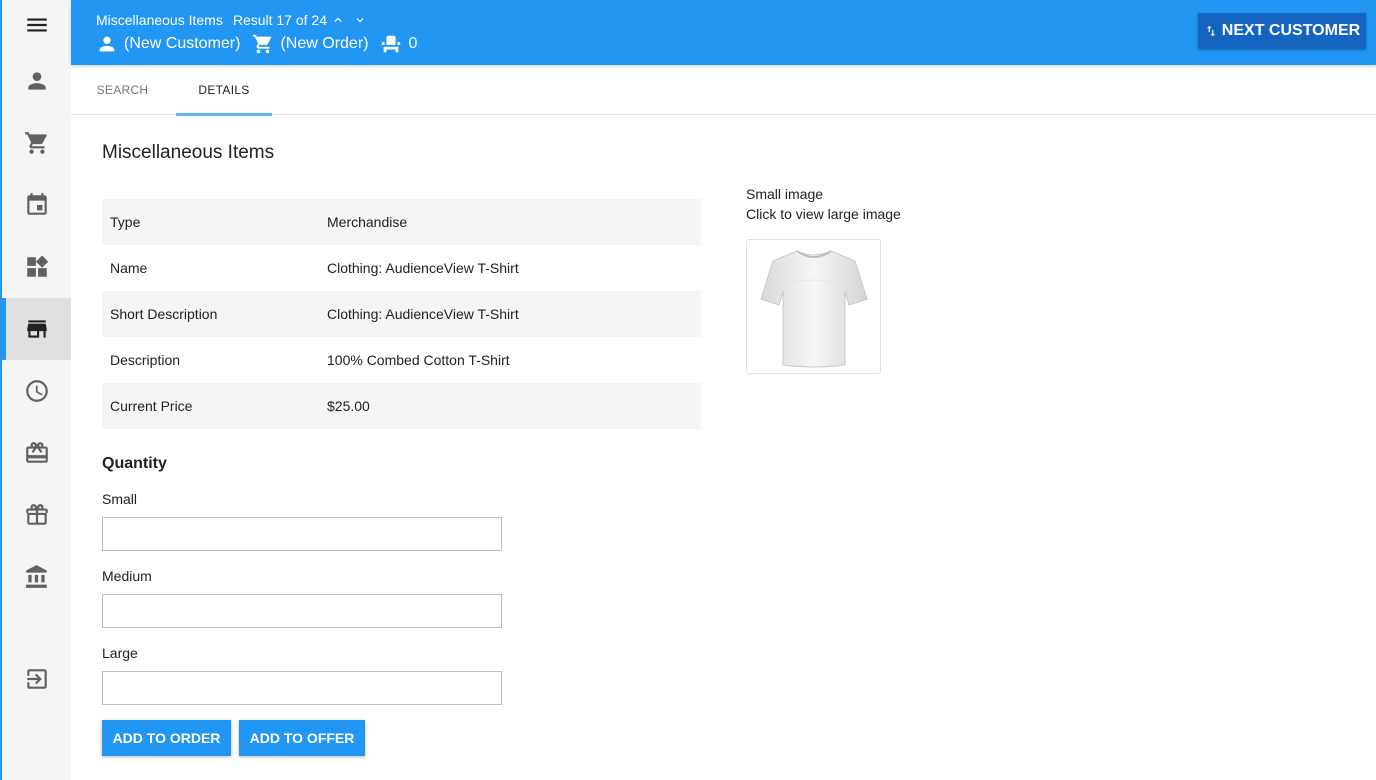  I want to click on add-to-order-button: ADD TO ORDER, so click(166, 738).